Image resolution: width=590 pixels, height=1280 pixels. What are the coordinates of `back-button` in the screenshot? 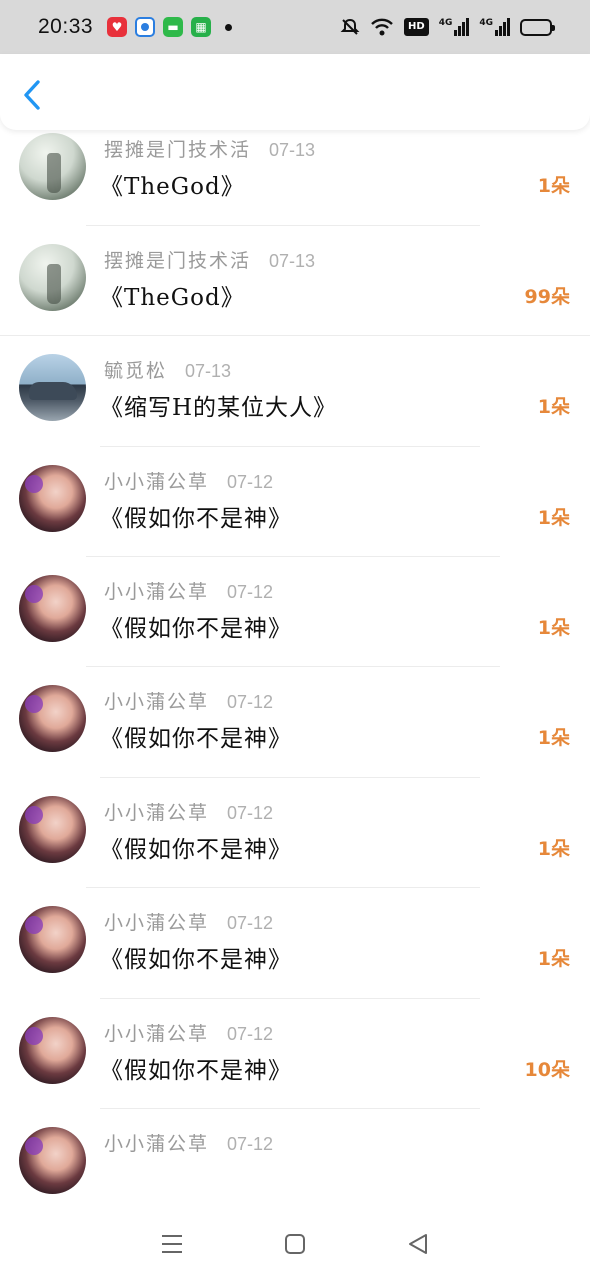 It's located at (33, 95).